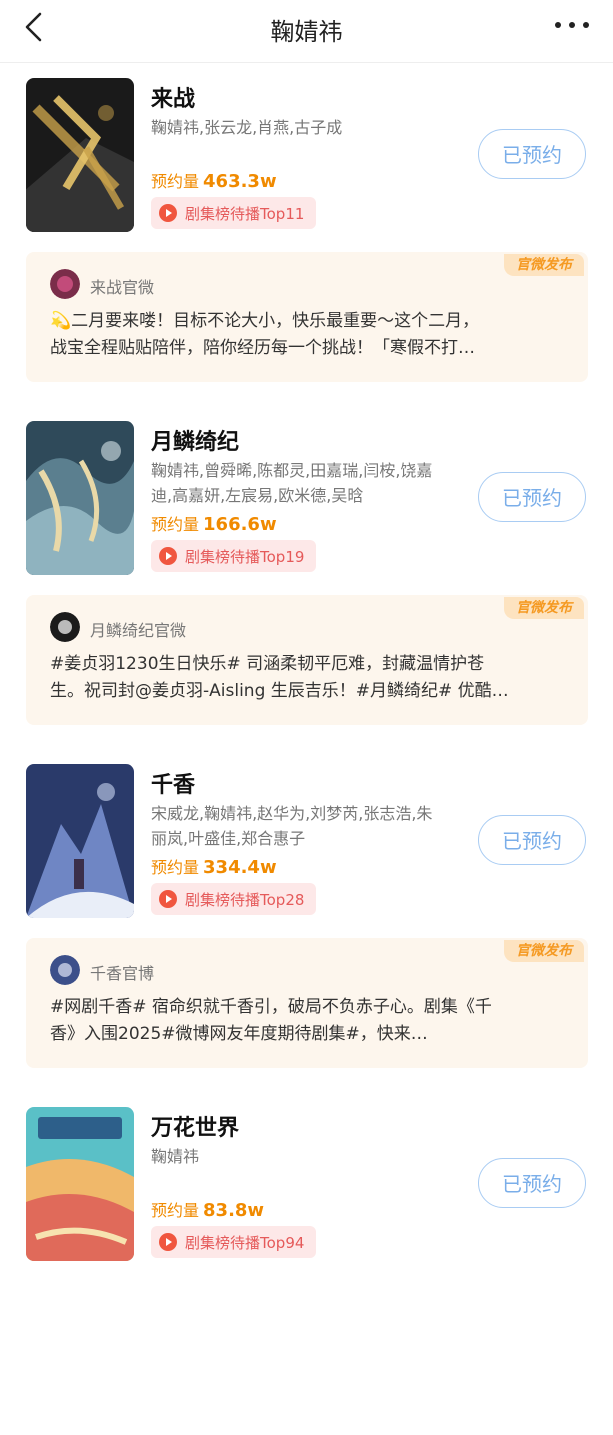 This screenshot has width=613, height=1435. What do you see at coordinates (257, 495) in the screenshot?
I see `cast-line: 迪,高嘉妍,左宸易,欧米德,吴晗` at bounding box center [257, 495].